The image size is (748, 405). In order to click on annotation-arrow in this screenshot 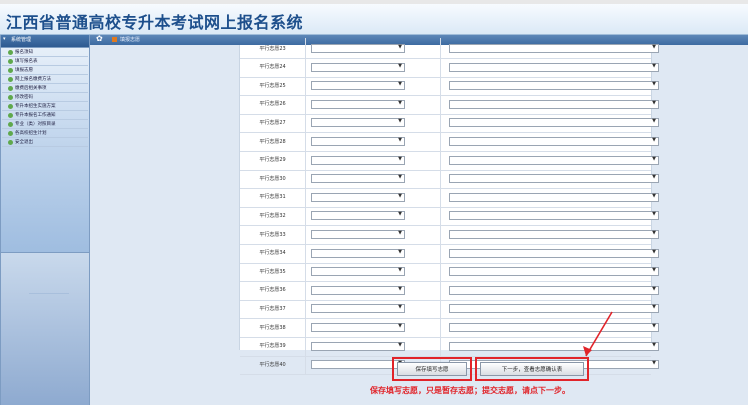, I will do `click(598, 334)`.